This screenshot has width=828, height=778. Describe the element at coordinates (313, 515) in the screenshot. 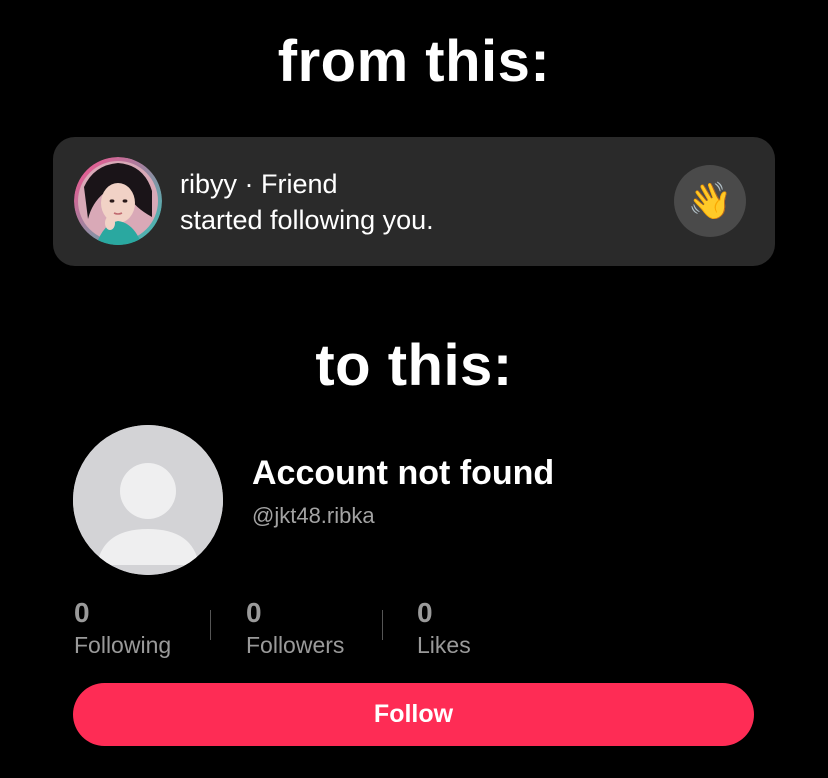

I see `profile-handle: @jkt48.ribka` at that location.